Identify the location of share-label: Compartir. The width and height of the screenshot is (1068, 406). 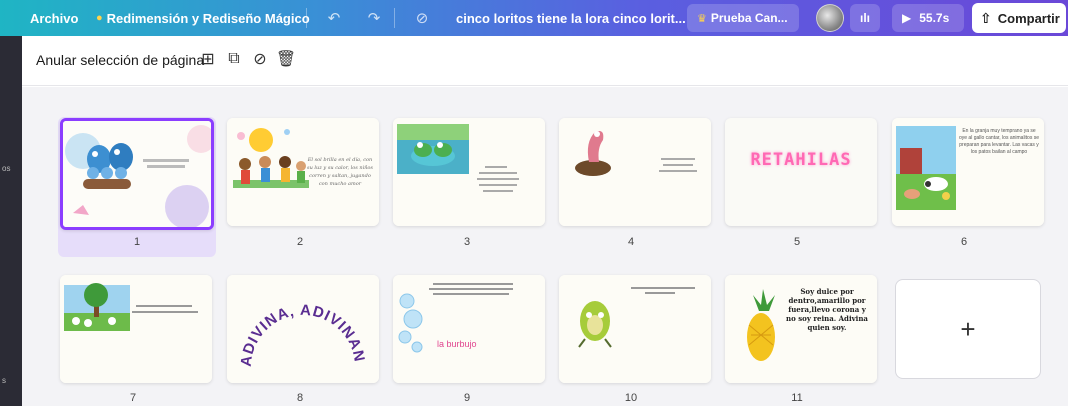
(1028, 18).